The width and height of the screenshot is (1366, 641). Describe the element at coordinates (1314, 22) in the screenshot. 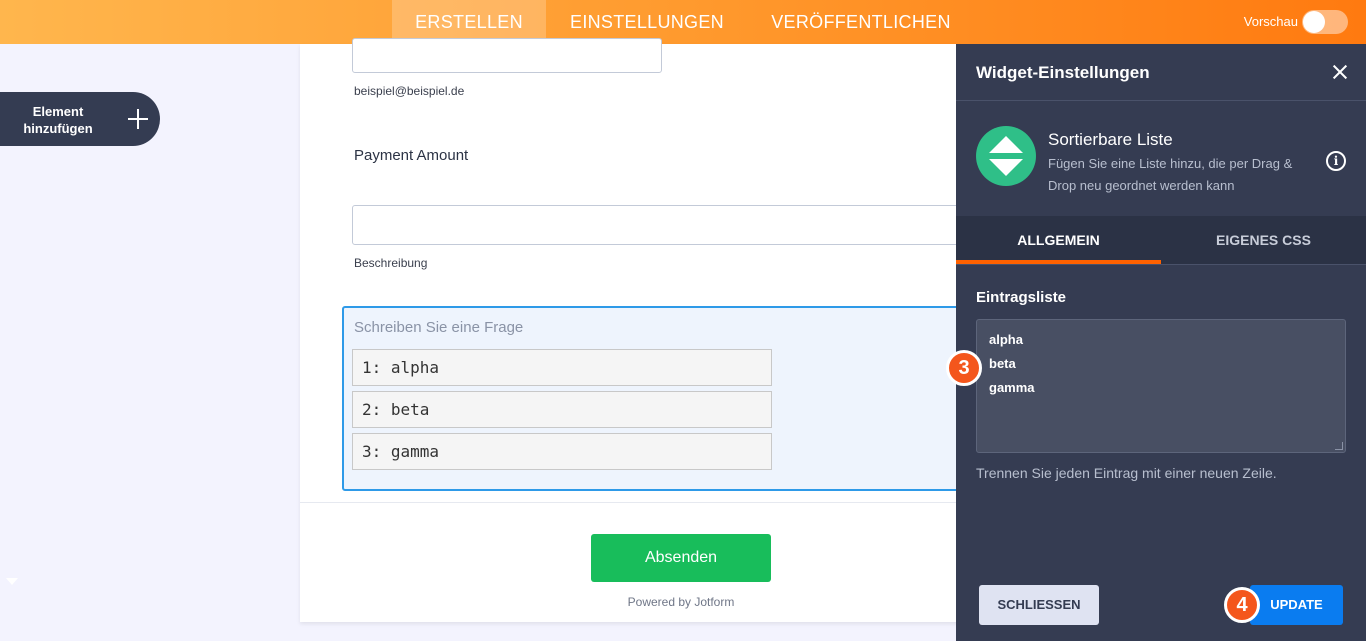

I see `toggle-knob` at that location.